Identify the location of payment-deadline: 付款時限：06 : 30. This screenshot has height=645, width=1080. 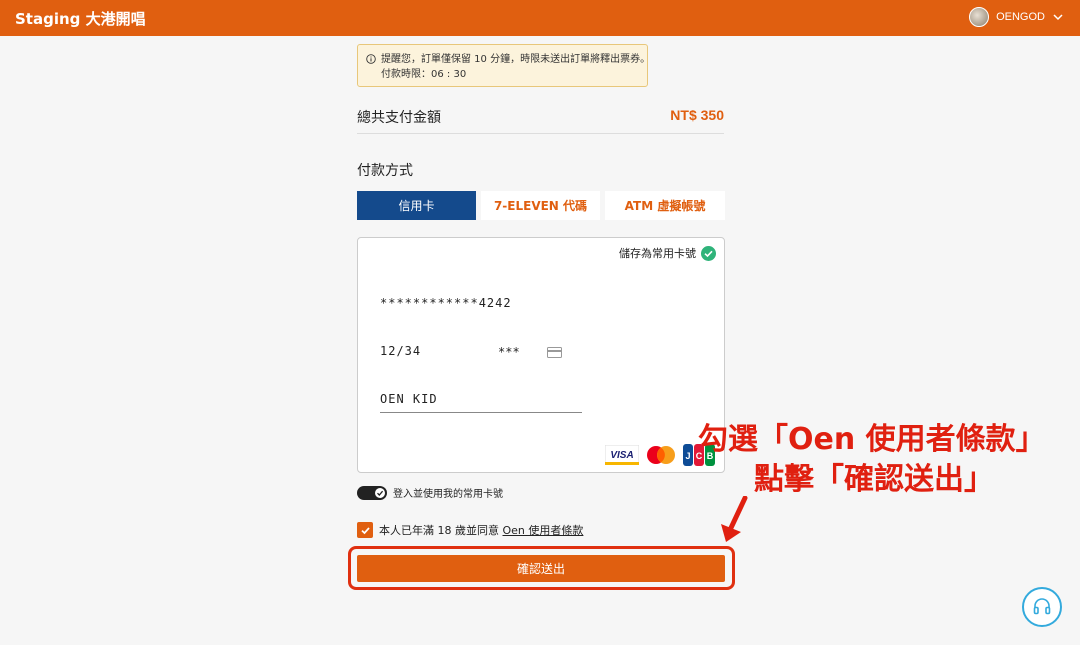
(502, 74).